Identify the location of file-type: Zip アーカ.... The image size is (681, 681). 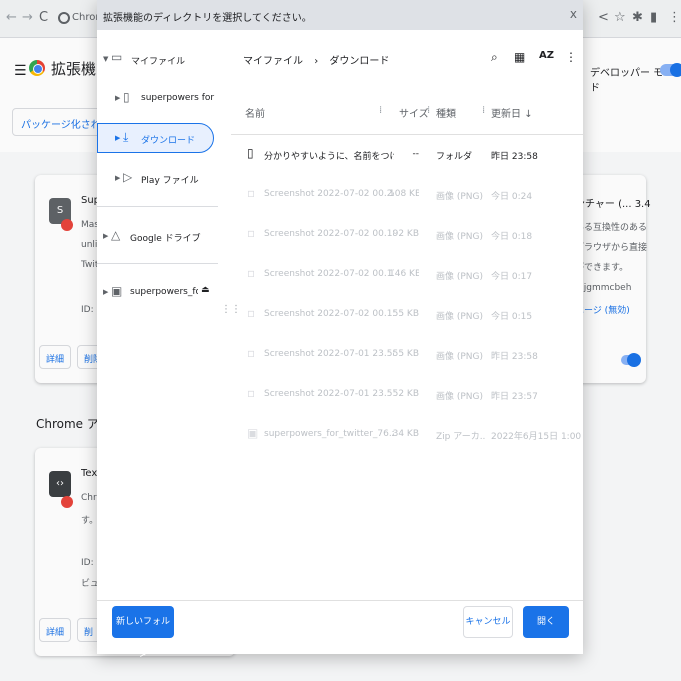
(461, 437).